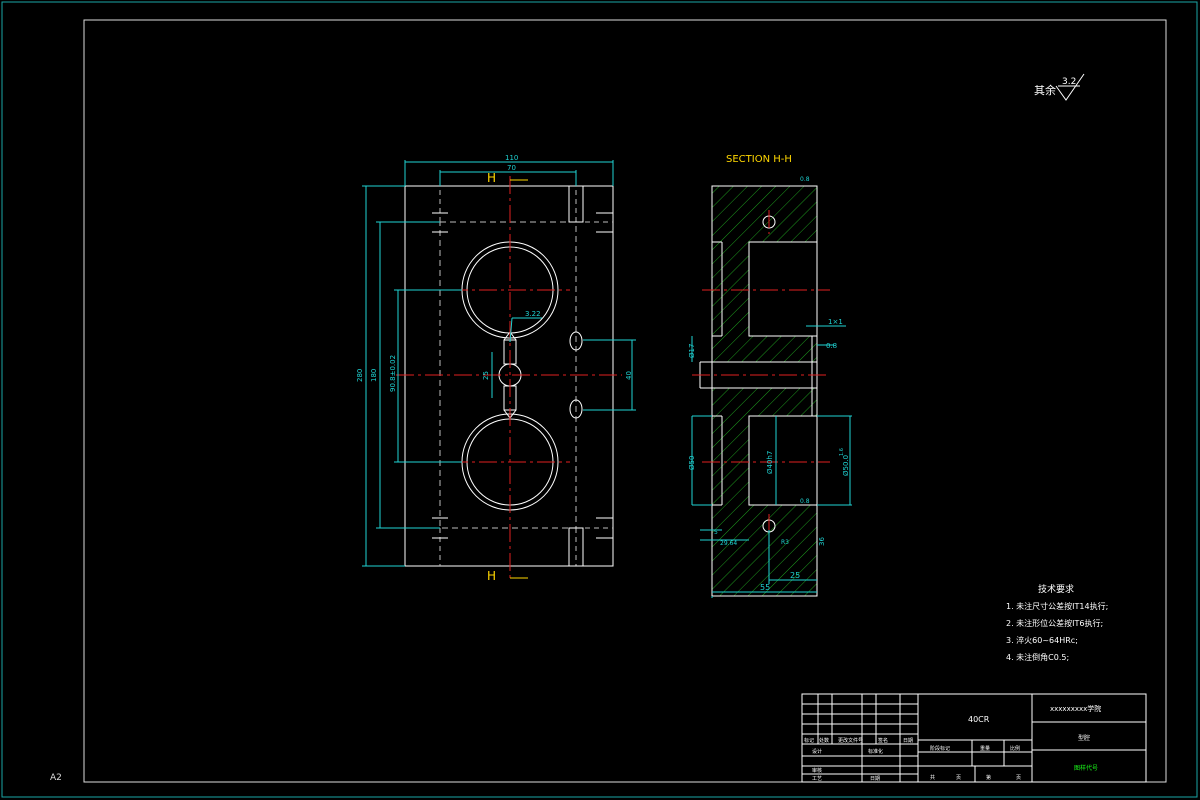  Describe the element at coordinates (817, 779) in the screenshot. I see `tb-label-gongyi: 工艺` at that location.